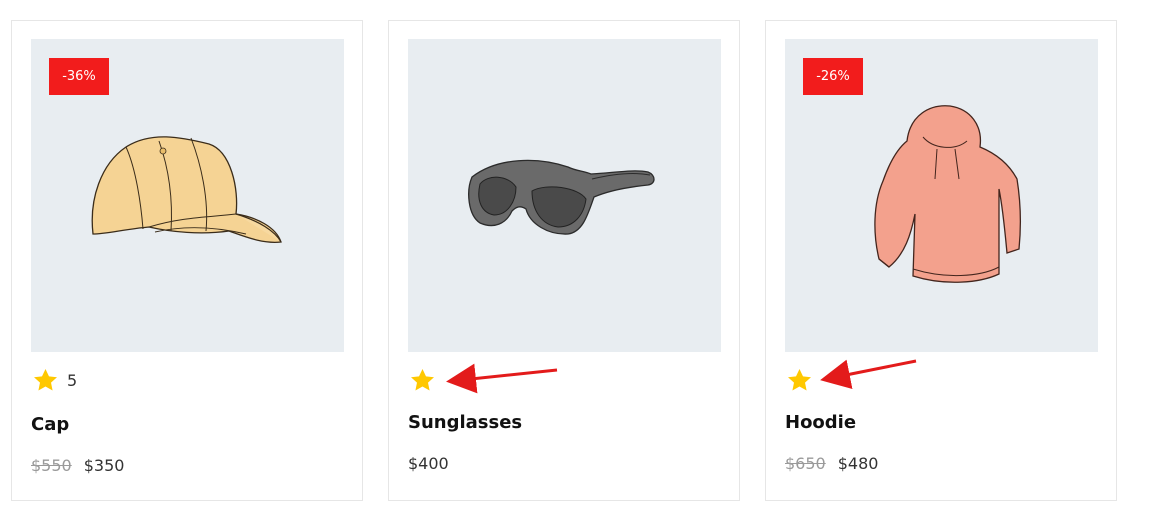 The height and width of the screenshot is (526, 1163). Describe the element at coordinates (50, 424) in the screenshot. I see `product-title: Cap` at that location.